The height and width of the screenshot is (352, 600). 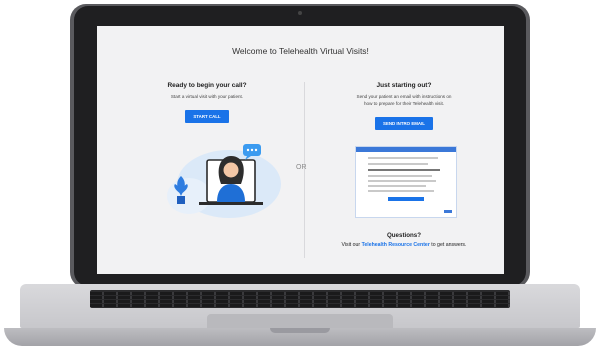 What do you see at coordinates (406, 149) in the screenshot?
I see `email-preview-titlebar` at bounding box center [406, 149].